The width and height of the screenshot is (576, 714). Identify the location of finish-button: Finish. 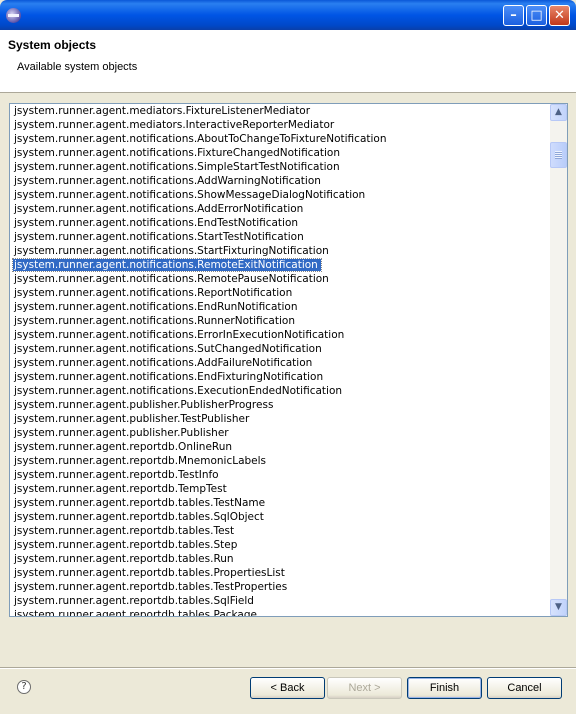
(444, 688).